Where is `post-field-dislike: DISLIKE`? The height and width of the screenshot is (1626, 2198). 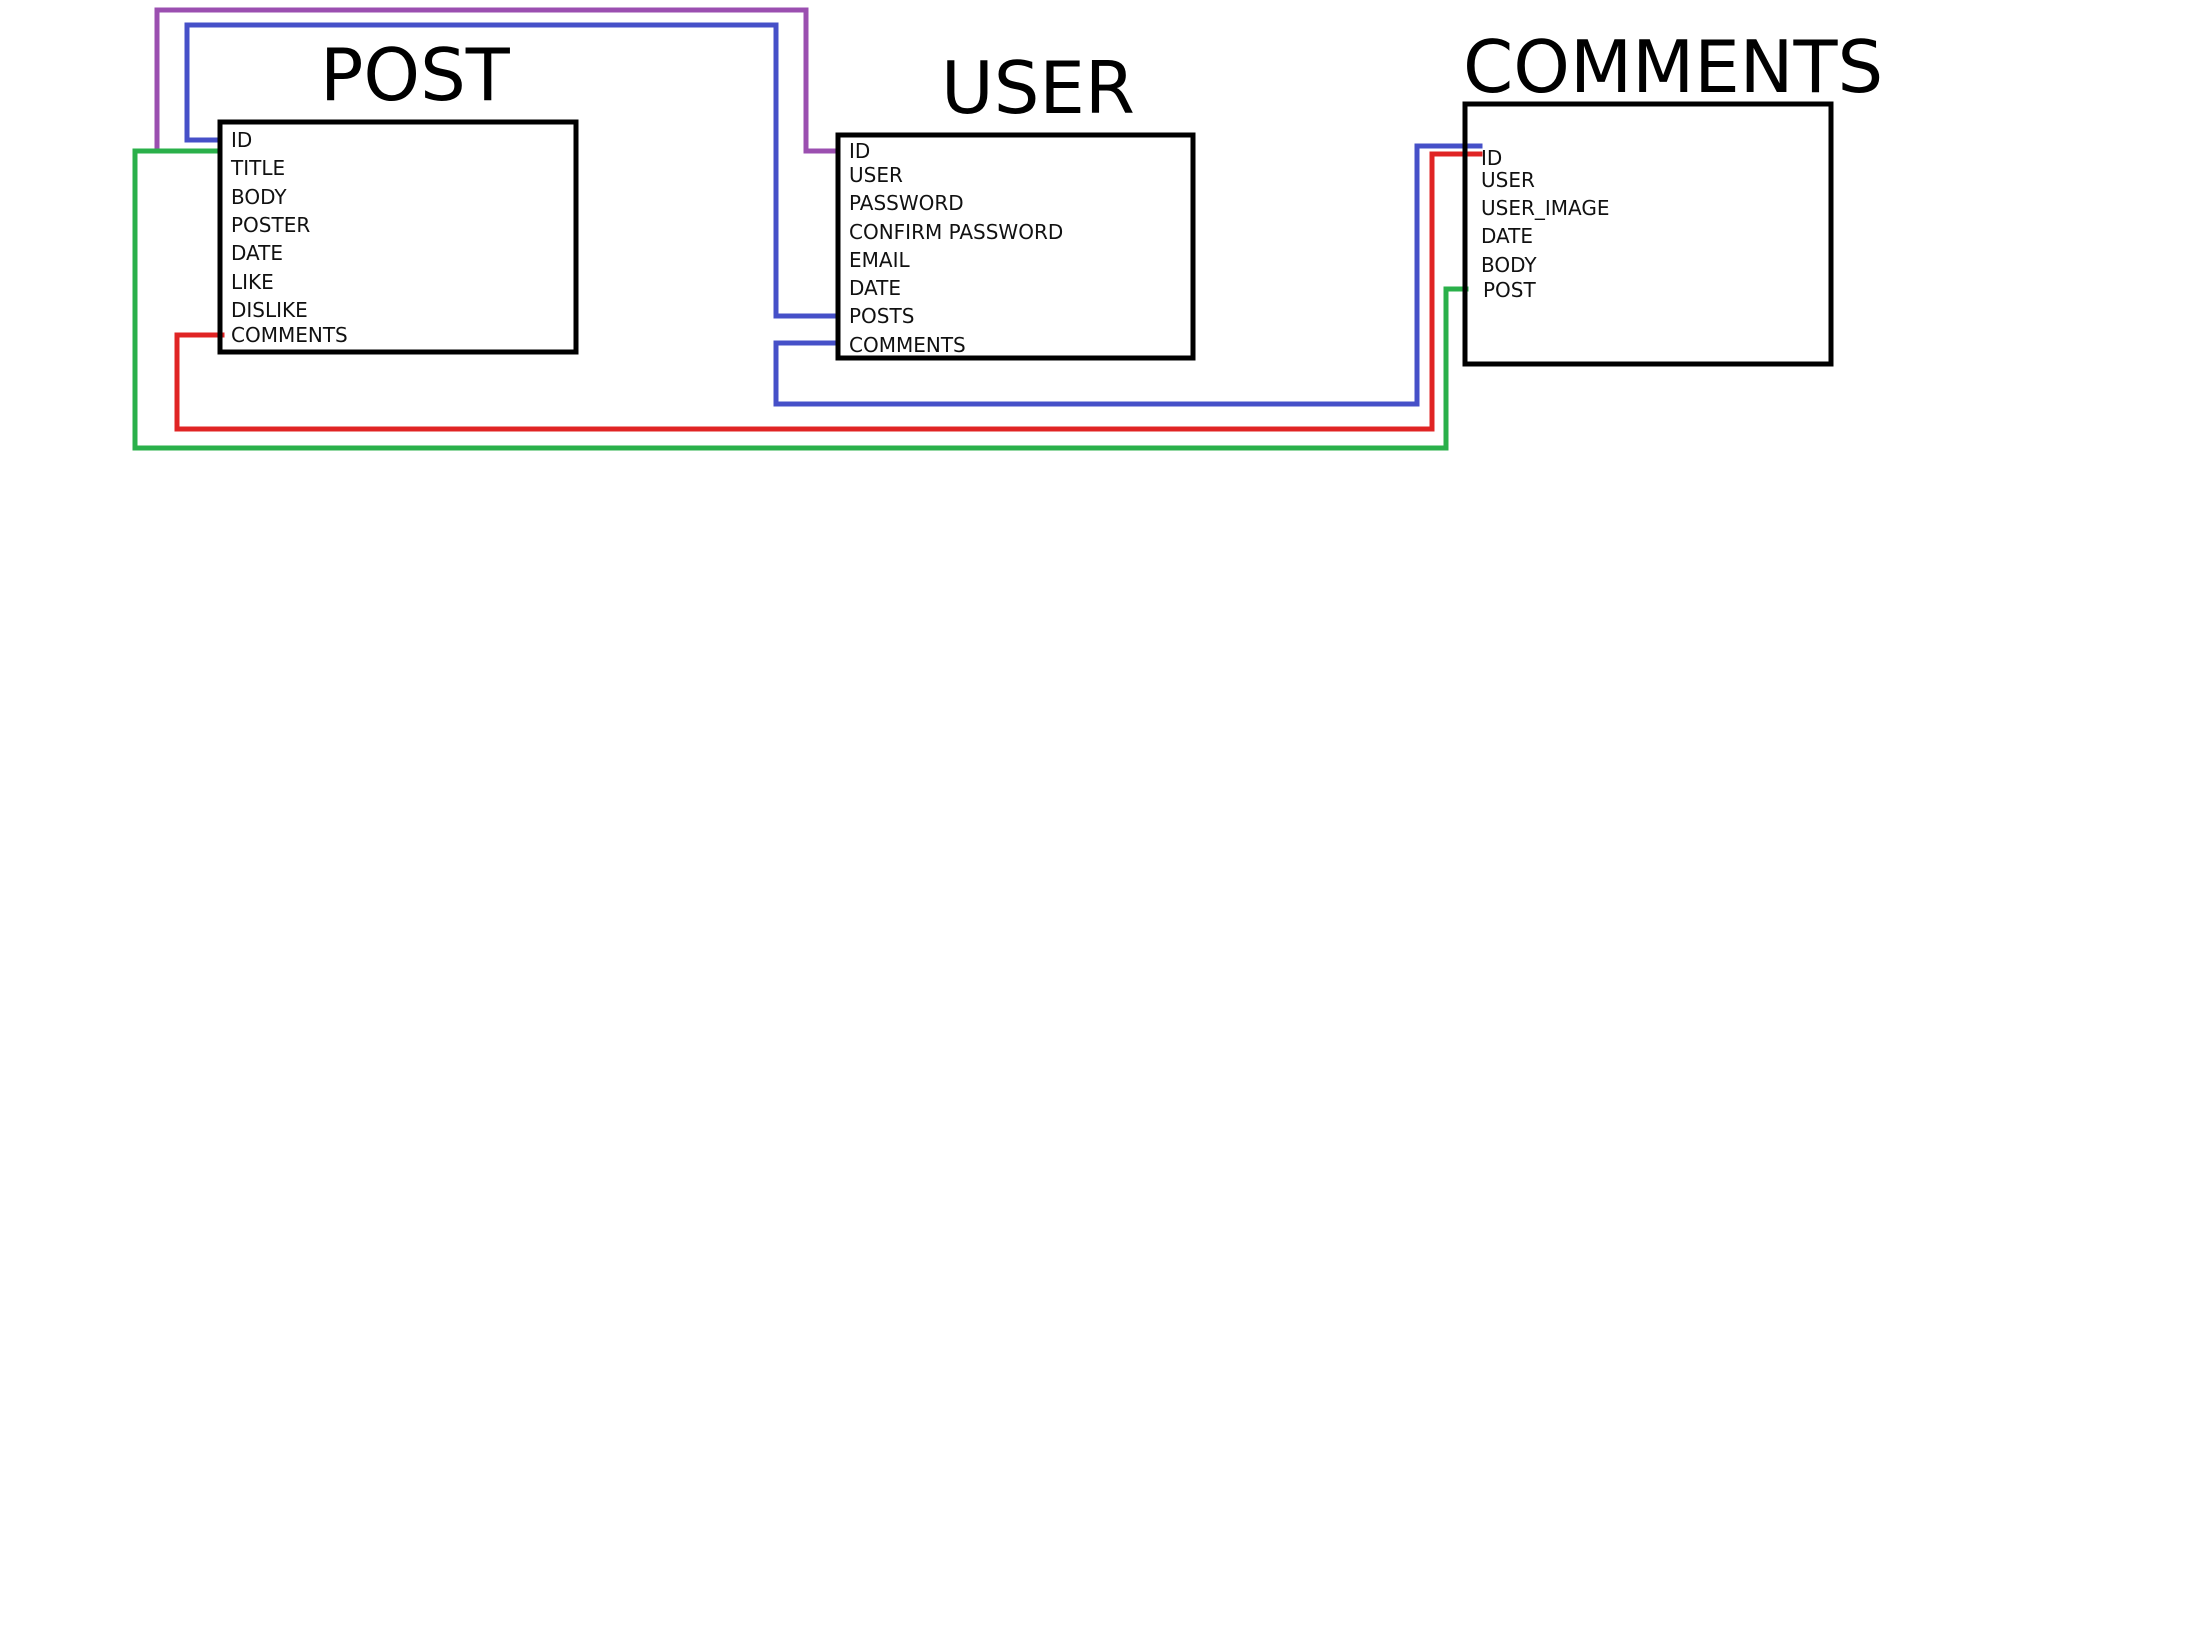
post-field-dislike: DISLIKE is located at coordinates (269, 310).